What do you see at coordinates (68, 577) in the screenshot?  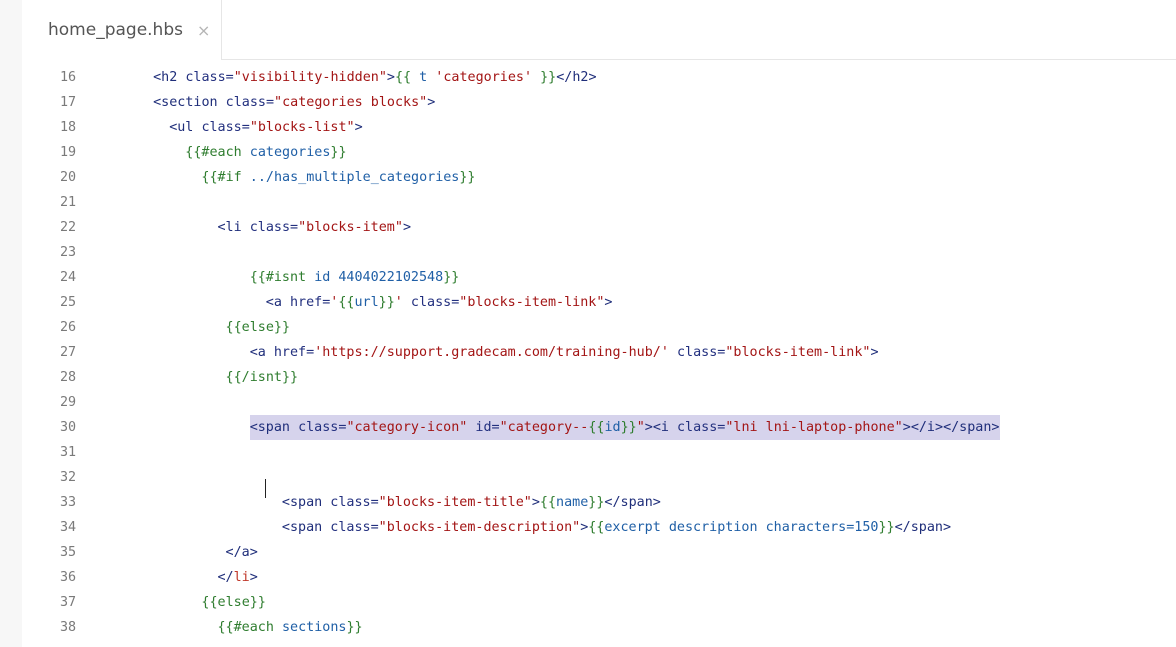 I see `line-number: 36` at bounding box center [68, 577].